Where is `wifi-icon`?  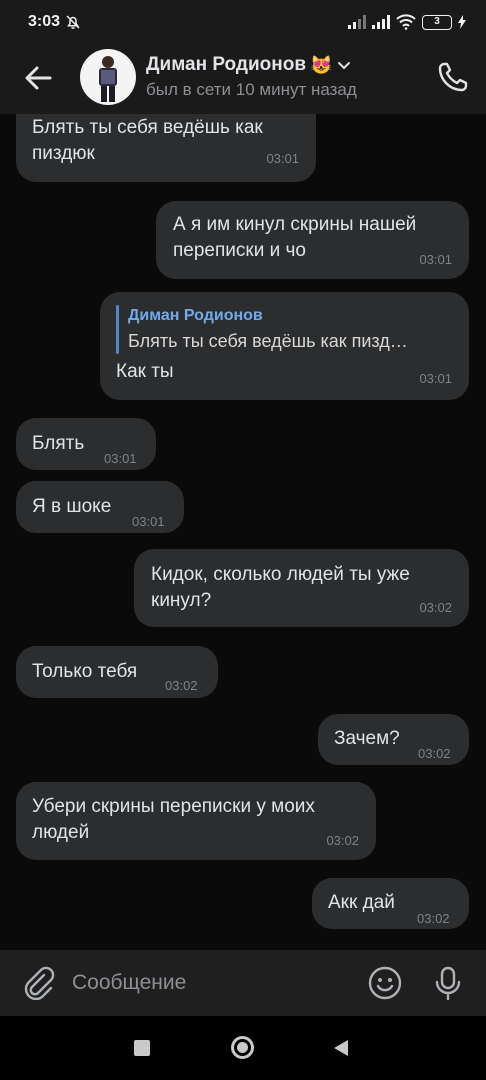 wifi-icon is located at coordinates (406, 22).